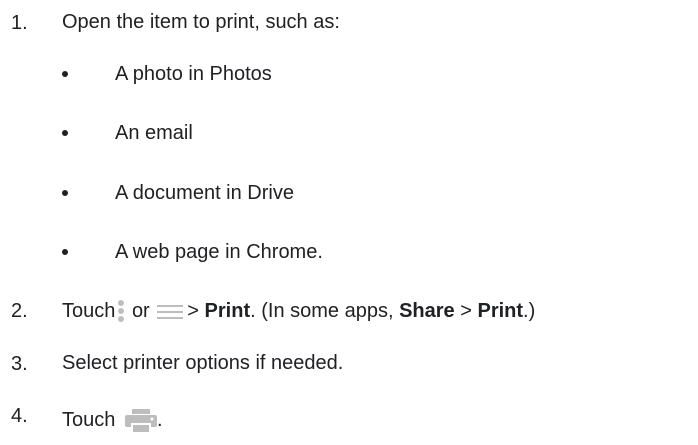 Image resolution: width=698 pixels, height=445 pixels. Describe the element at coordinates (201, 22) in the screenshot. I see `step-1-text: Open the item to print, such as:` at that location.